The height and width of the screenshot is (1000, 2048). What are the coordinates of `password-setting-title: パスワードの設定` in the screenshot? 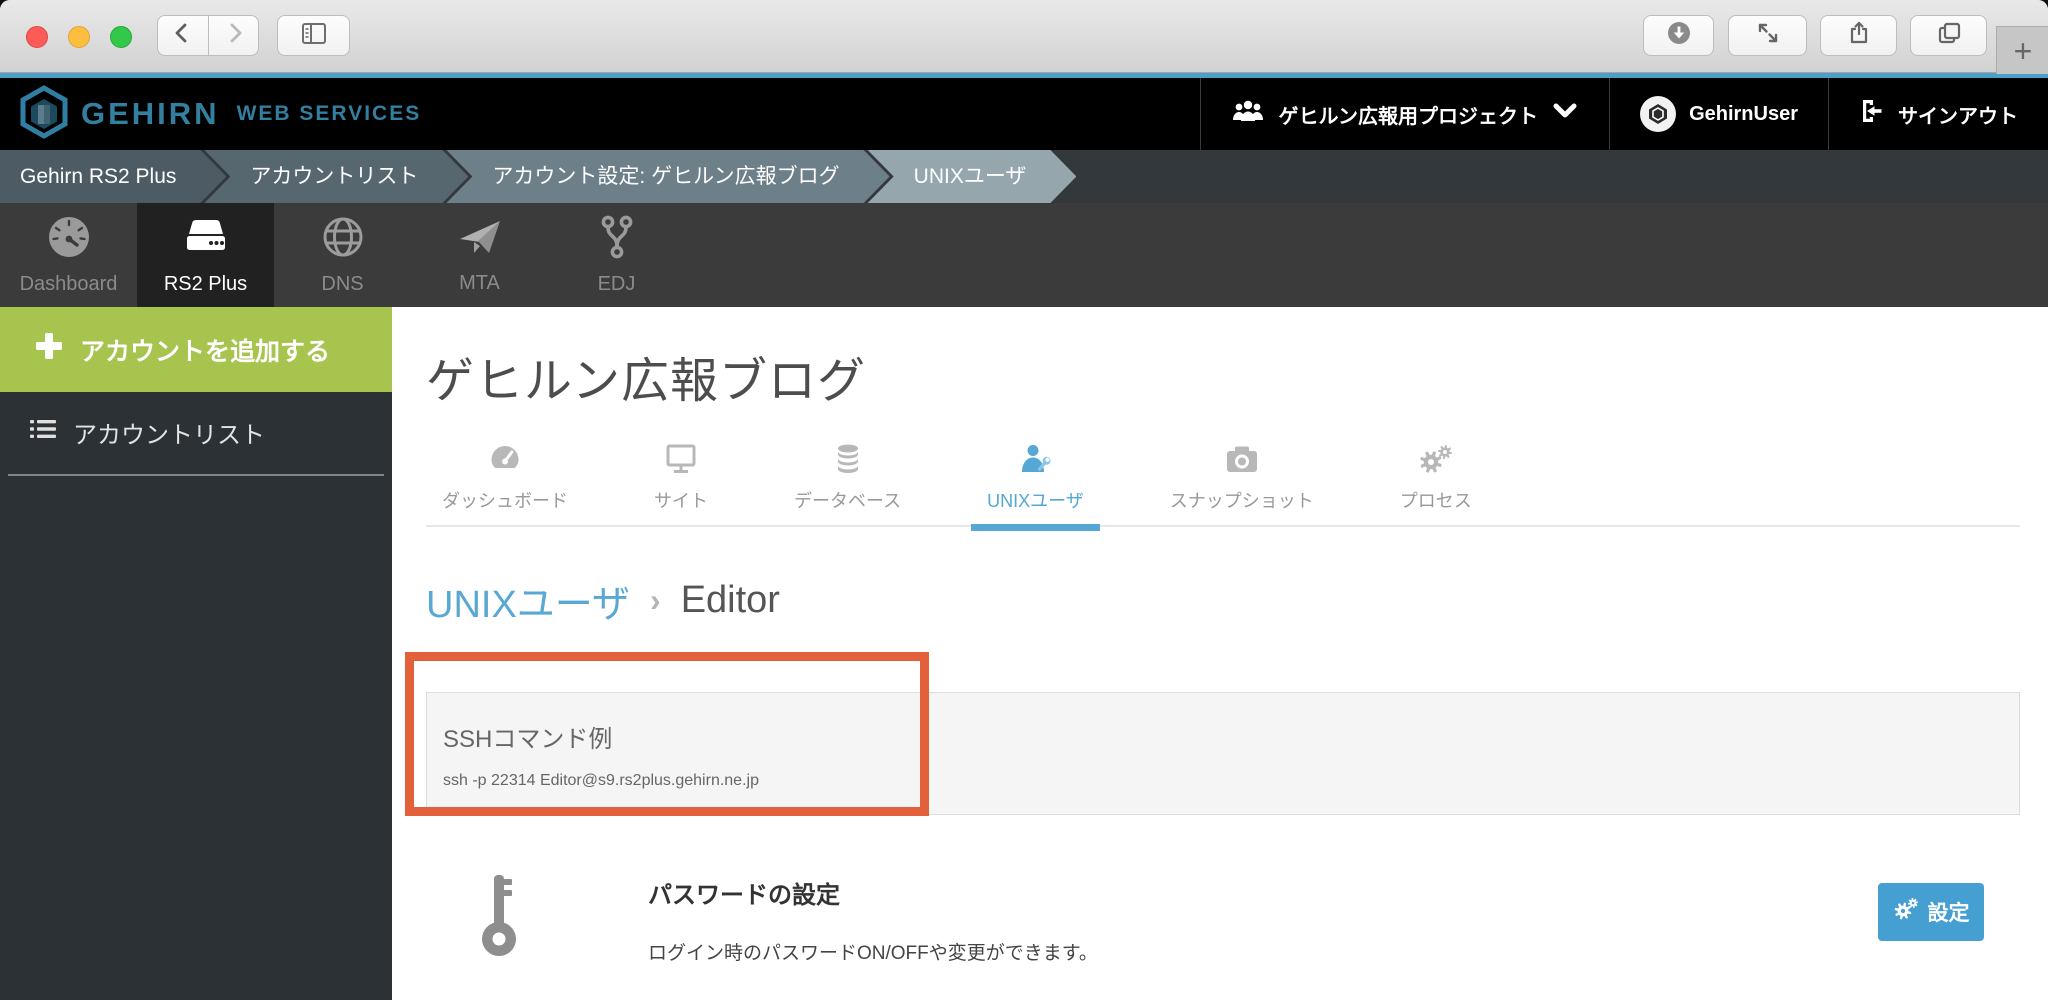 It's located at (744, 895).